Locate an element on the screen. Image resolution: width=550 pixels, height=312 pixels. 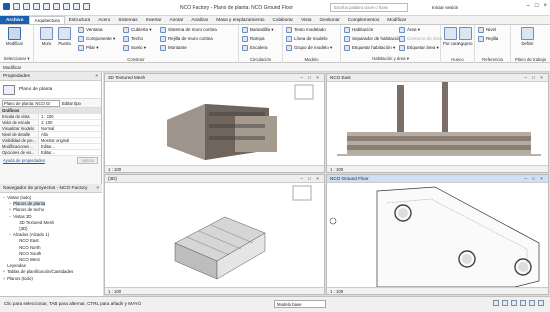
tab-arquitectura: Arquitectura is located at coordinates (47, 20).